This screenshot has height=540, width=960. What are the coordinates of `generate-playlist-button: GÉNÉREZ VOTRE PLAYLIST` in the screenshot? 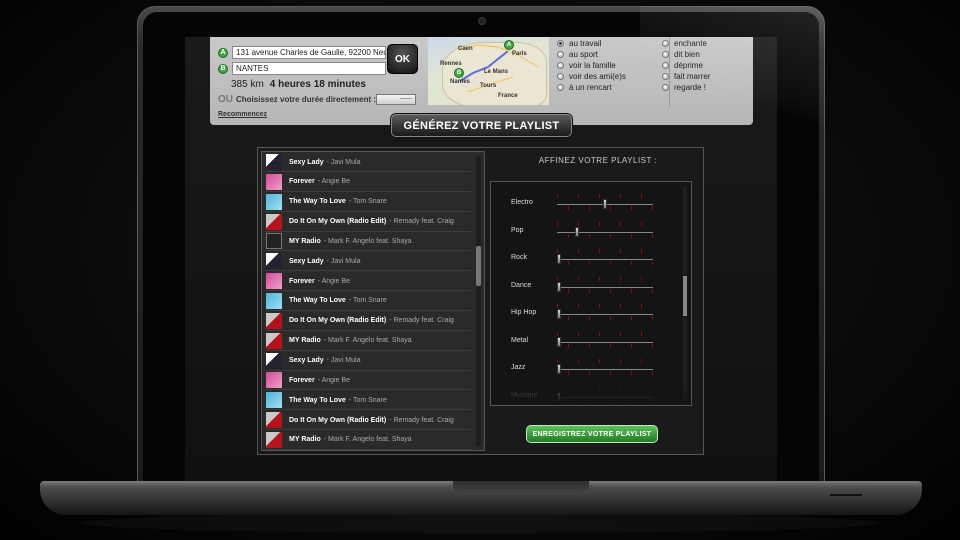 It's located at (481, 125).